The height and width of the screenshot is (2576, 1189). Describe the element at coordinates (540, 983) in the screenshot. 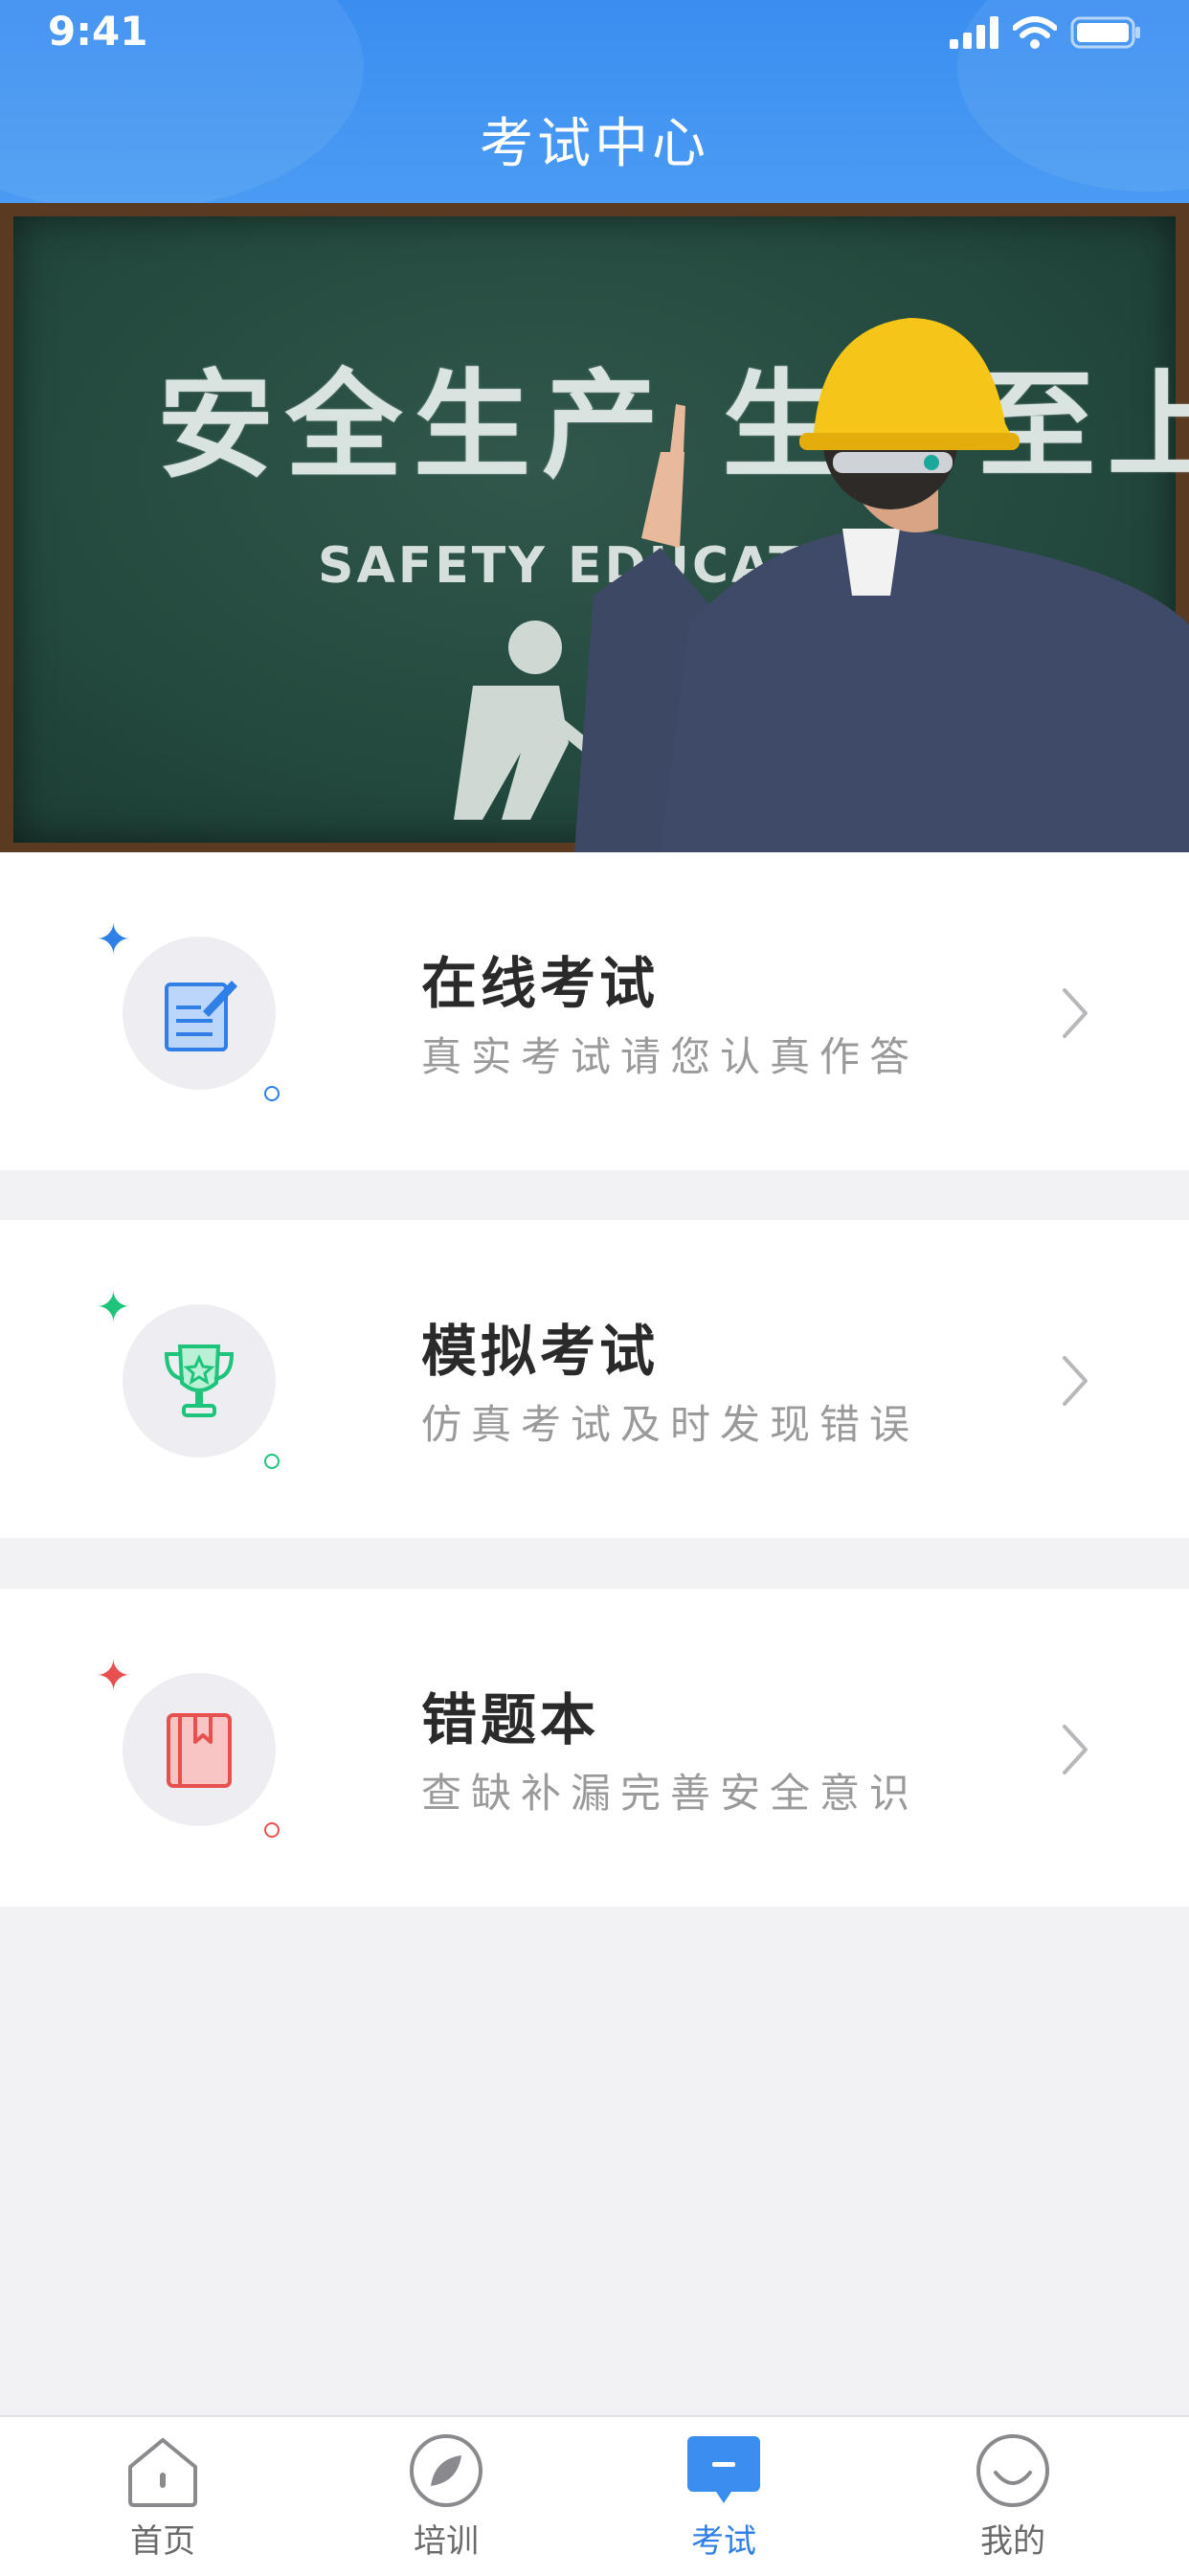

I see `card-title: 在线考试` at that location.